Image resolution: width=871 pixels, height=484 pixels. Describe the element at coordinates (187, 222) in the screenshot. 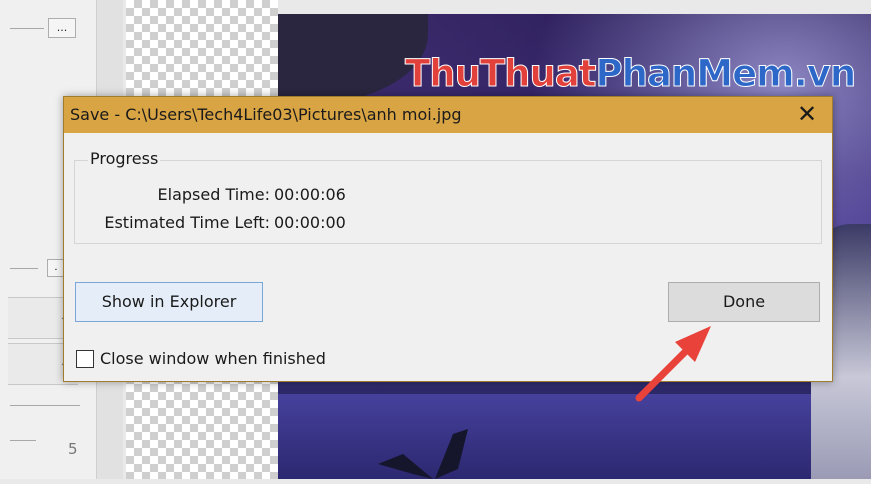

I see `estimated-time-label: Estimated Time Left:` at that location.